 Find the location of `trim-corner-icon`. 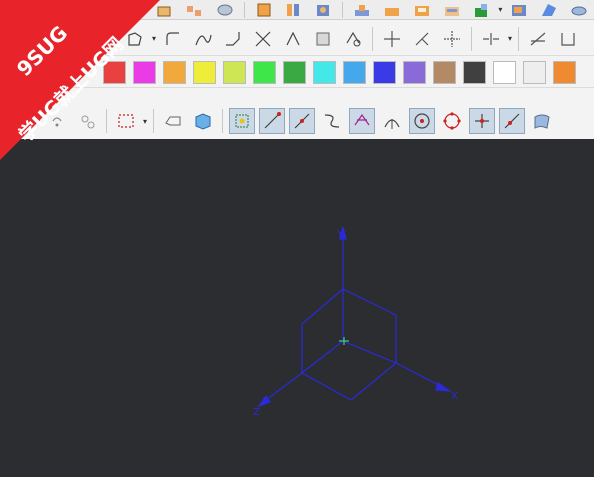

trim-corner-icon is located at coordinates (293, 39).